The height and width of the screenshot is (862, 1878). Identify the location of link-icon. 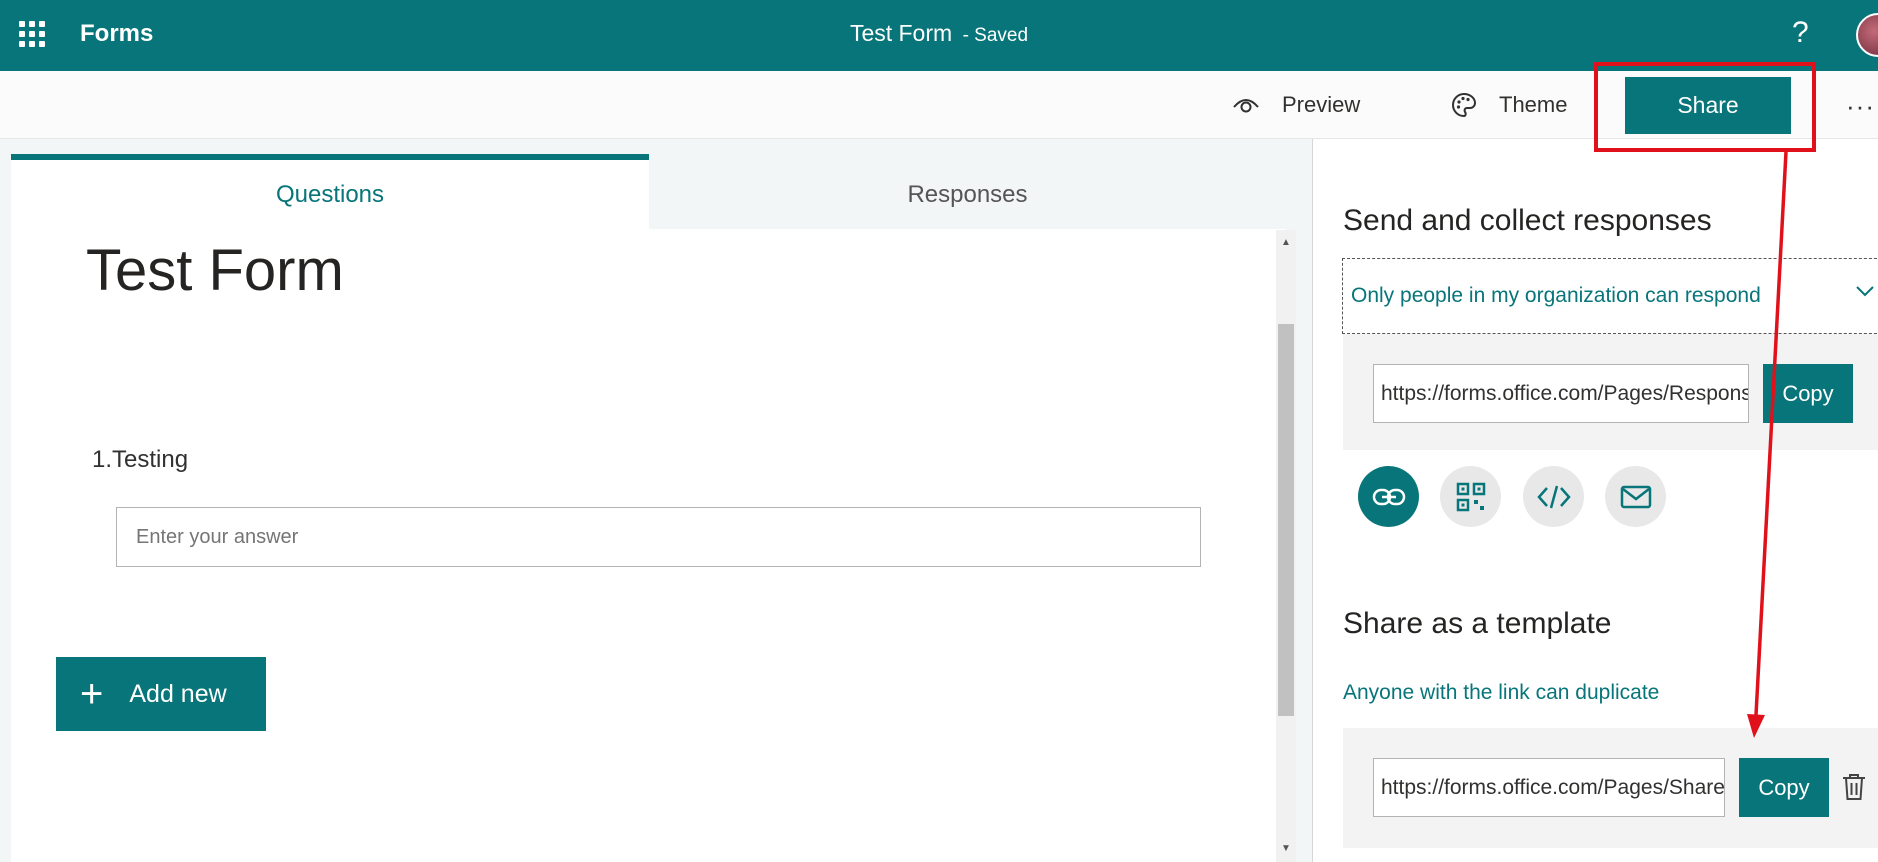
(1388, 496).